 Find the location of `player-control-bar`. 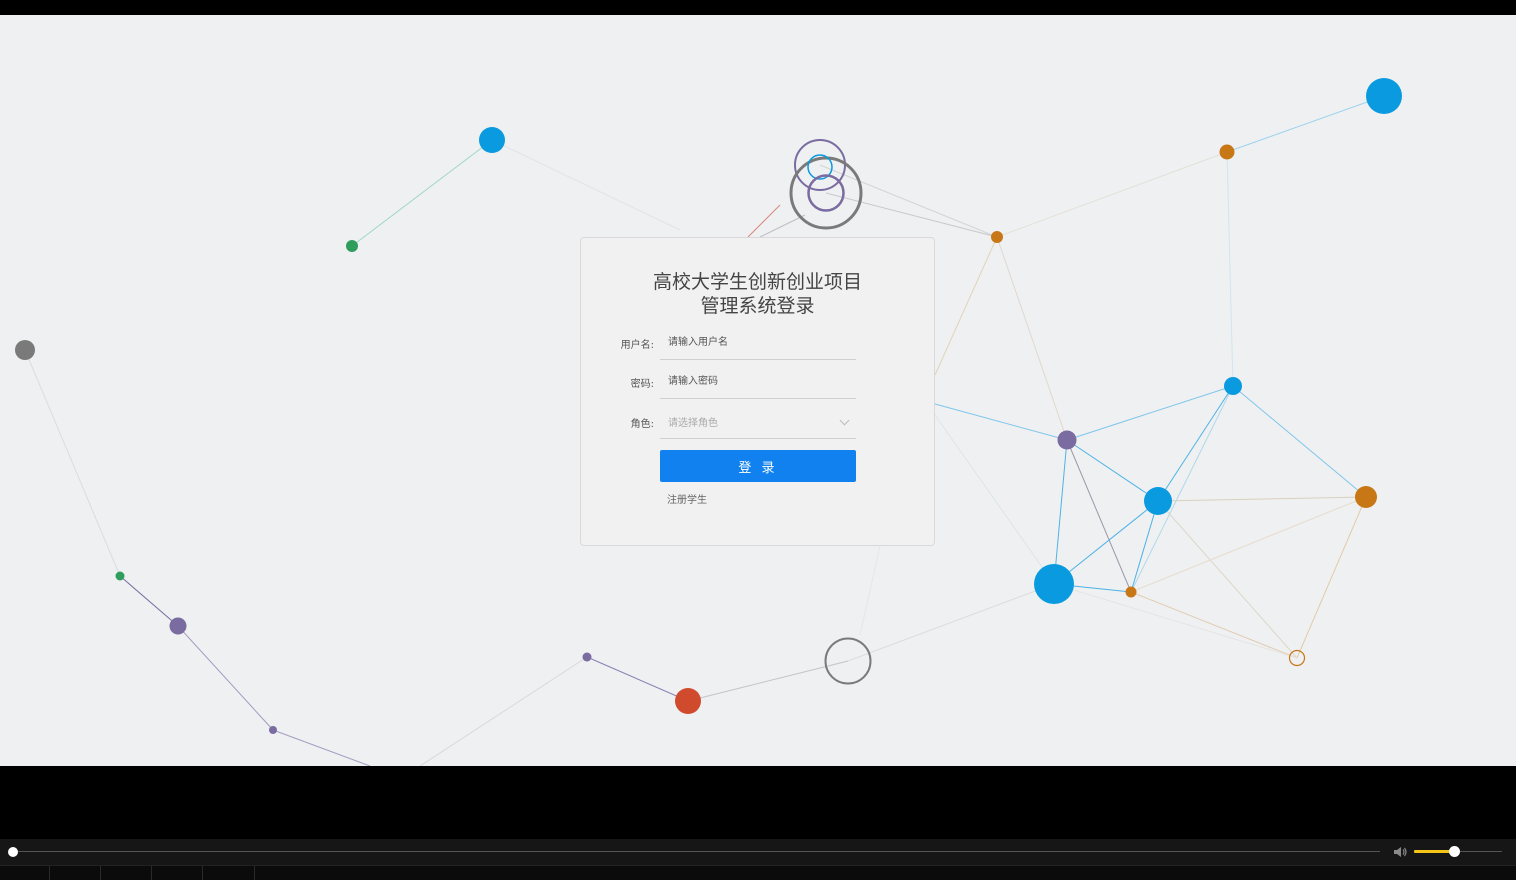

player-control-bar is located at coordinates (758, 852).